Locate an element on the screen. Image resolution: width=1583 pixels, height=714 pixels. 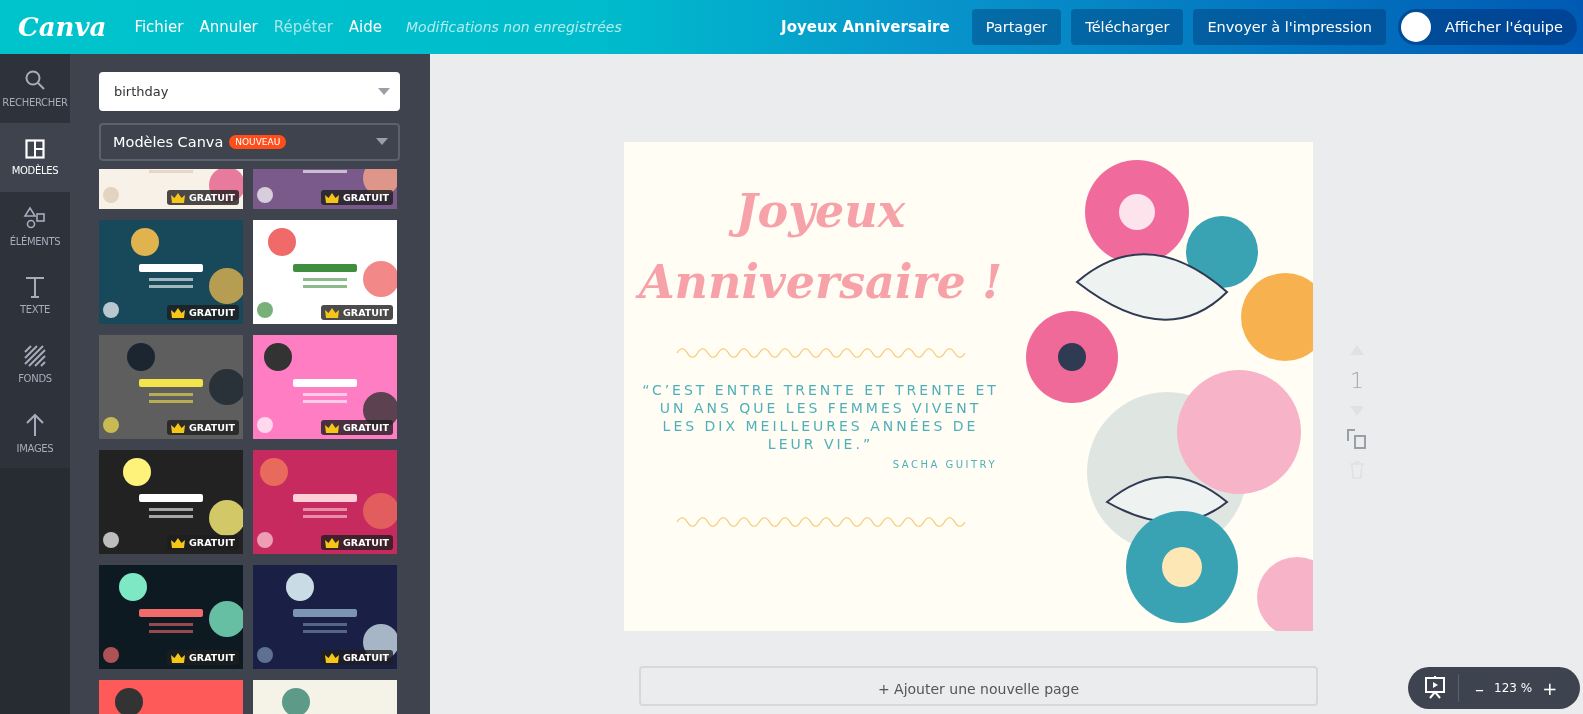
add-page-button: + Ajouter une nouvelle page is located at coordinates (978, 686).